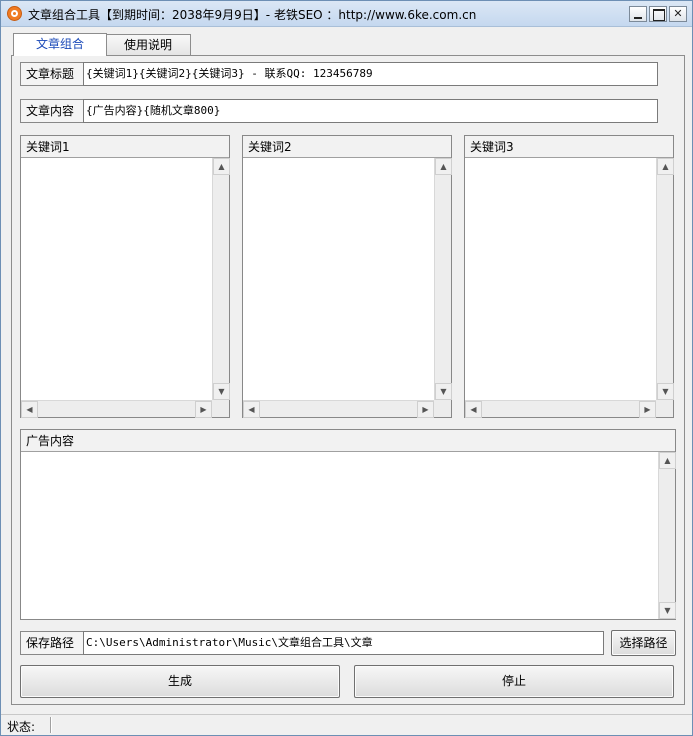 Image resolution: width=693 pixels, height=736 pixels. Describe the element at coordinates (658, 14) in the screenshot. I see `maximize-button` at that location.